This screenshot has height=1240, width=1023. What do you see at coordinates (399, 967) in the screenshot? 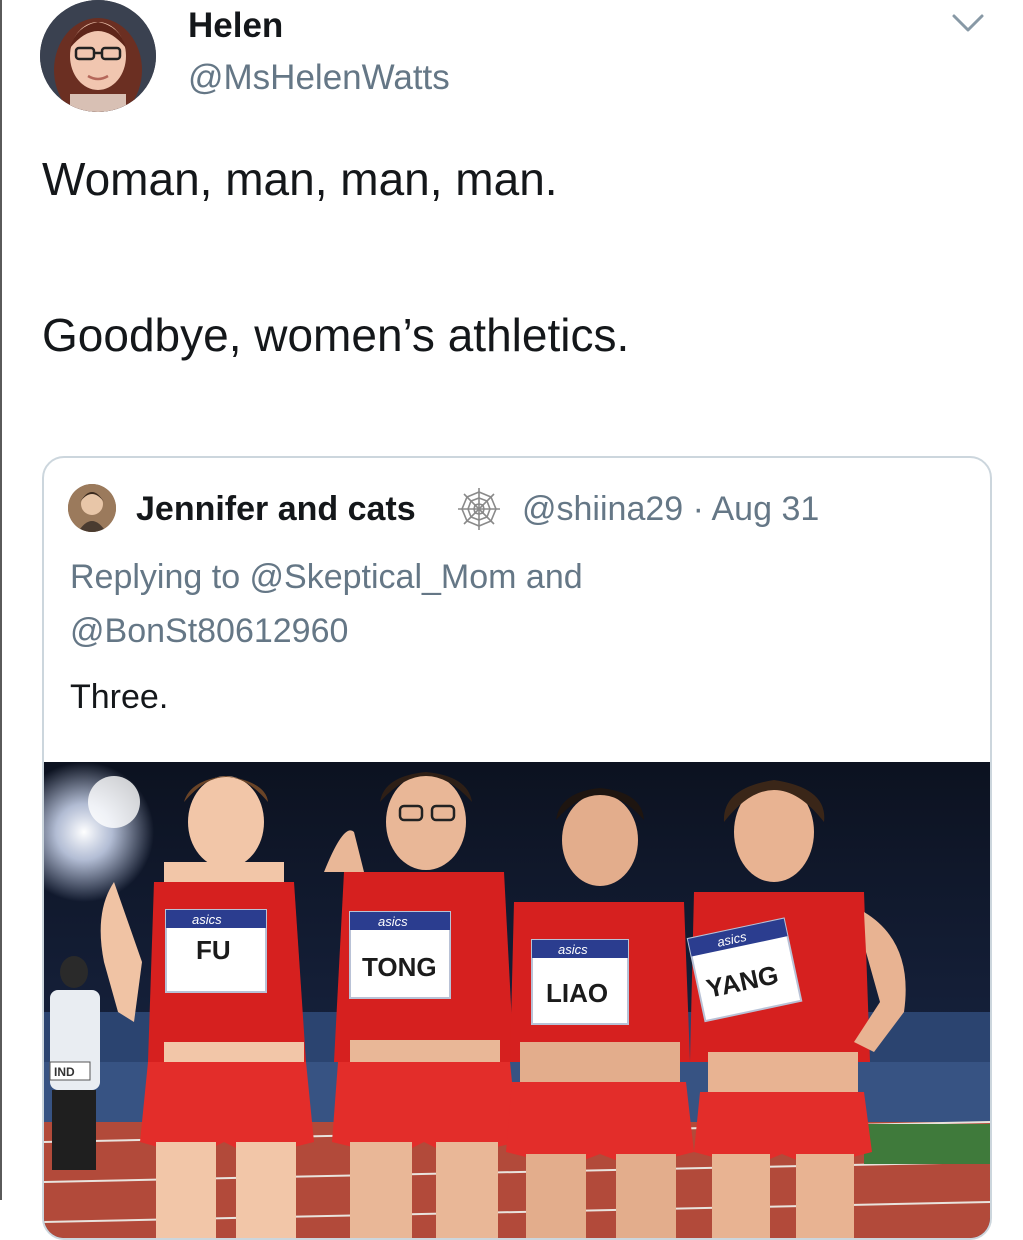
I see `bib-tong: TONG` at bounding box center [399, 967].